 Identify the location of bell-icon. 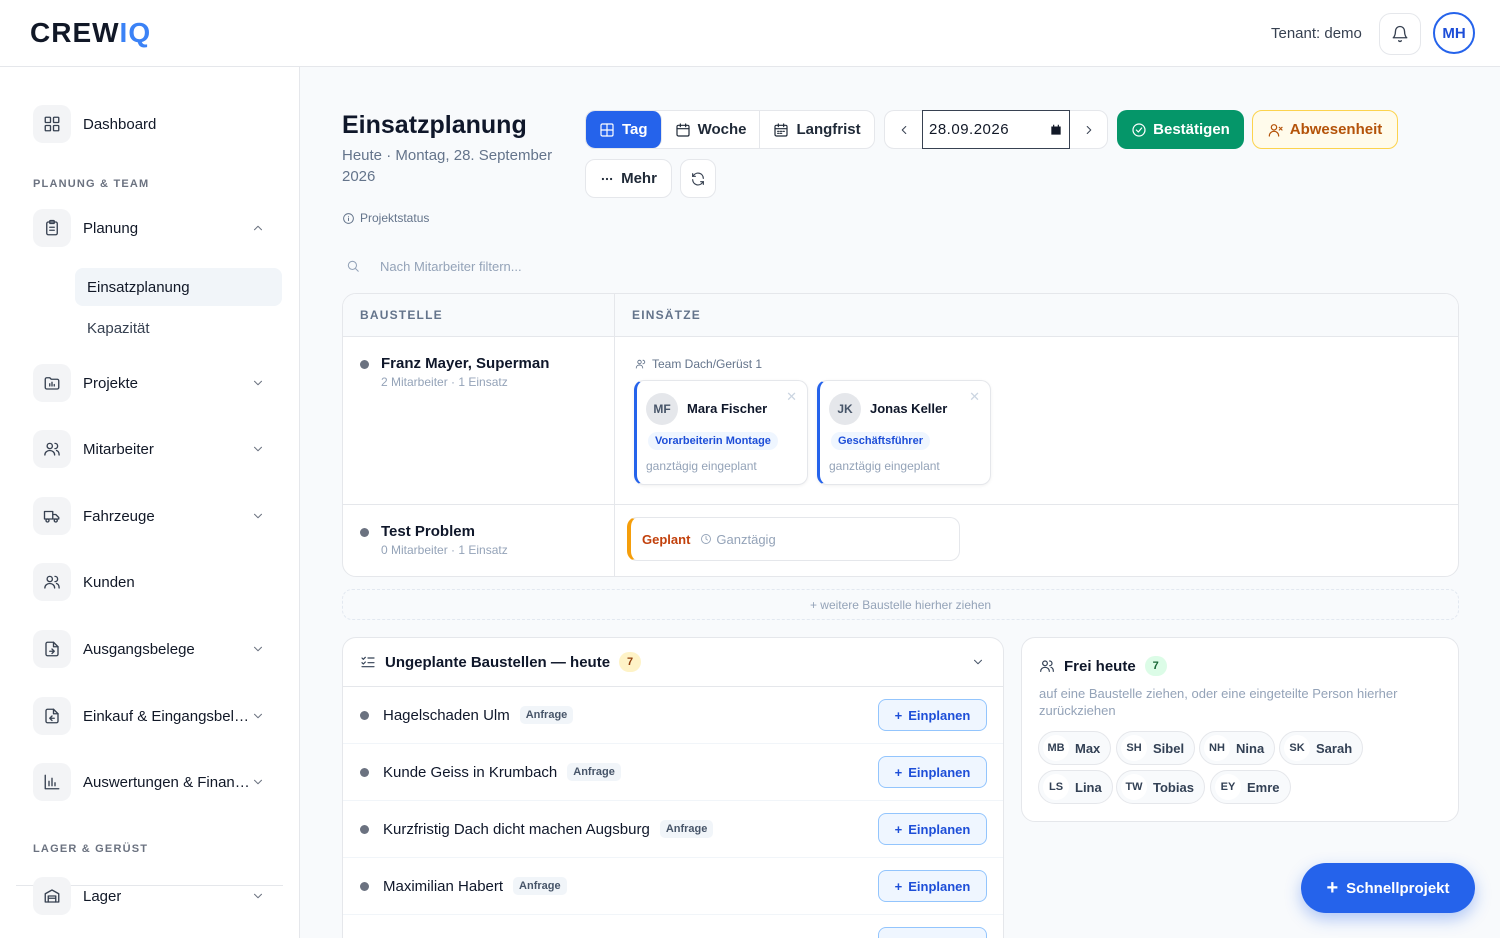
(1400, 34).